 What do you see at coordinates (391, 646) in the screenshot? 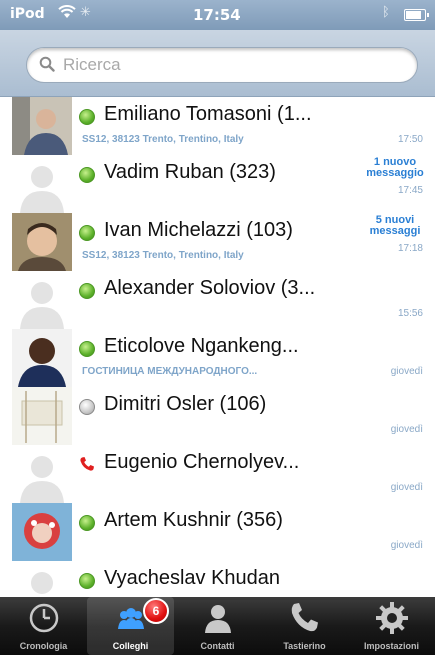
I see `tab-label: Impostazioni` at bounding box center [391, 646].